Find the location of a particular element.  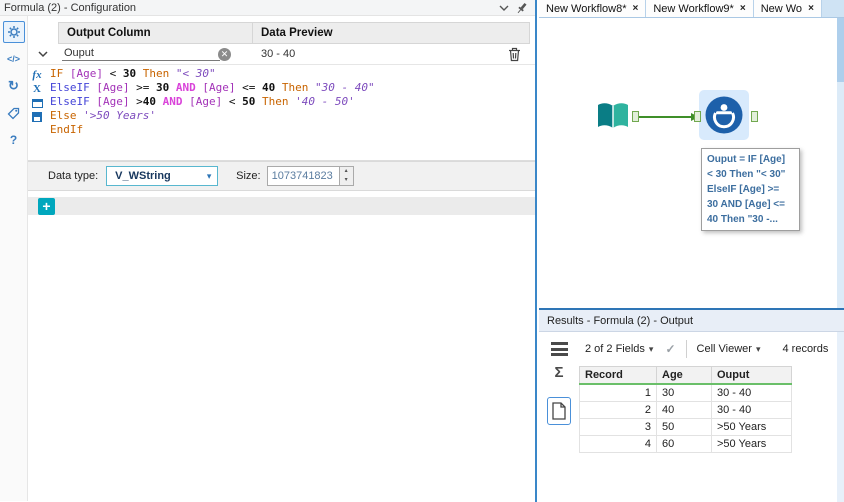

record-count: 4 records is located at coordinates (805, 349).